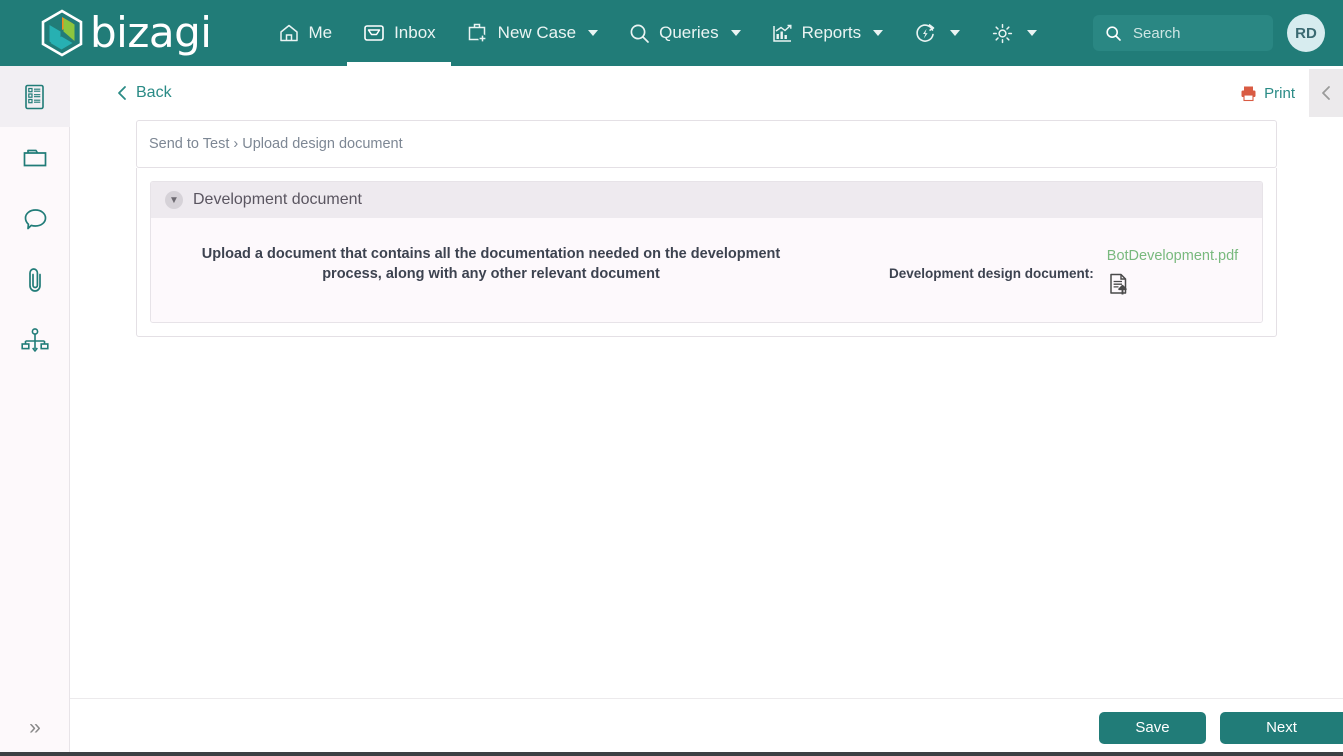  I want to click on chart-icon, so click(782, 33).